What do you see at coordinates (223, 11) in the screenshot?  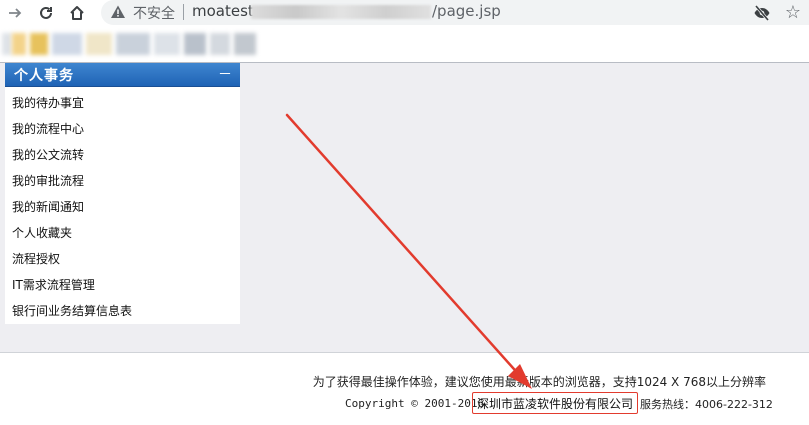 I see `url-host: moatest` at bounding box center [223, 11].